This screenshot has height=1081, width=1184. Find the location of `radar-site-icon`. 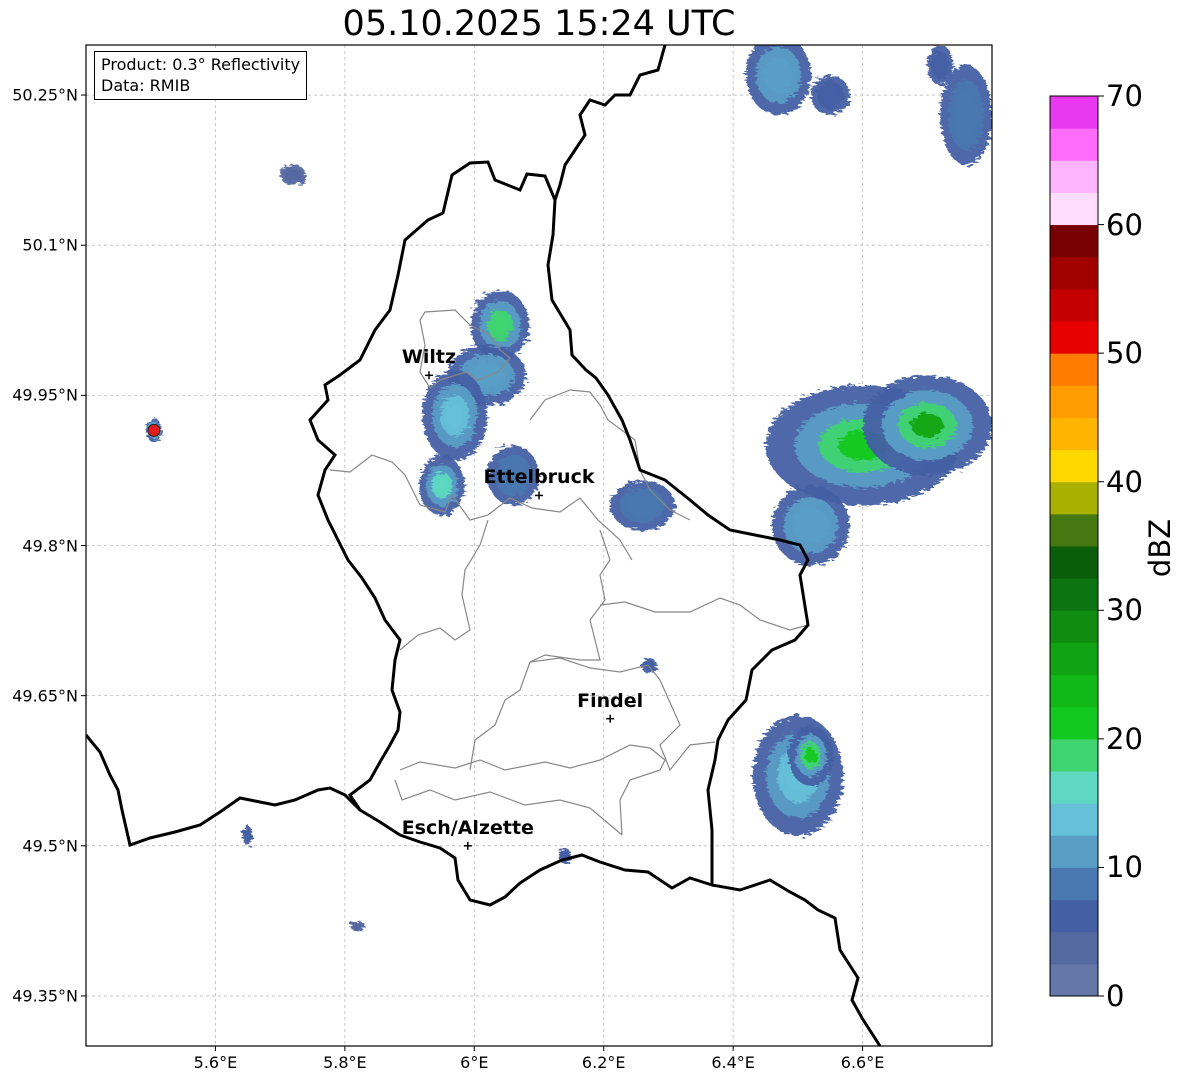

radar-site-icon is located at coordinates (154, 430).